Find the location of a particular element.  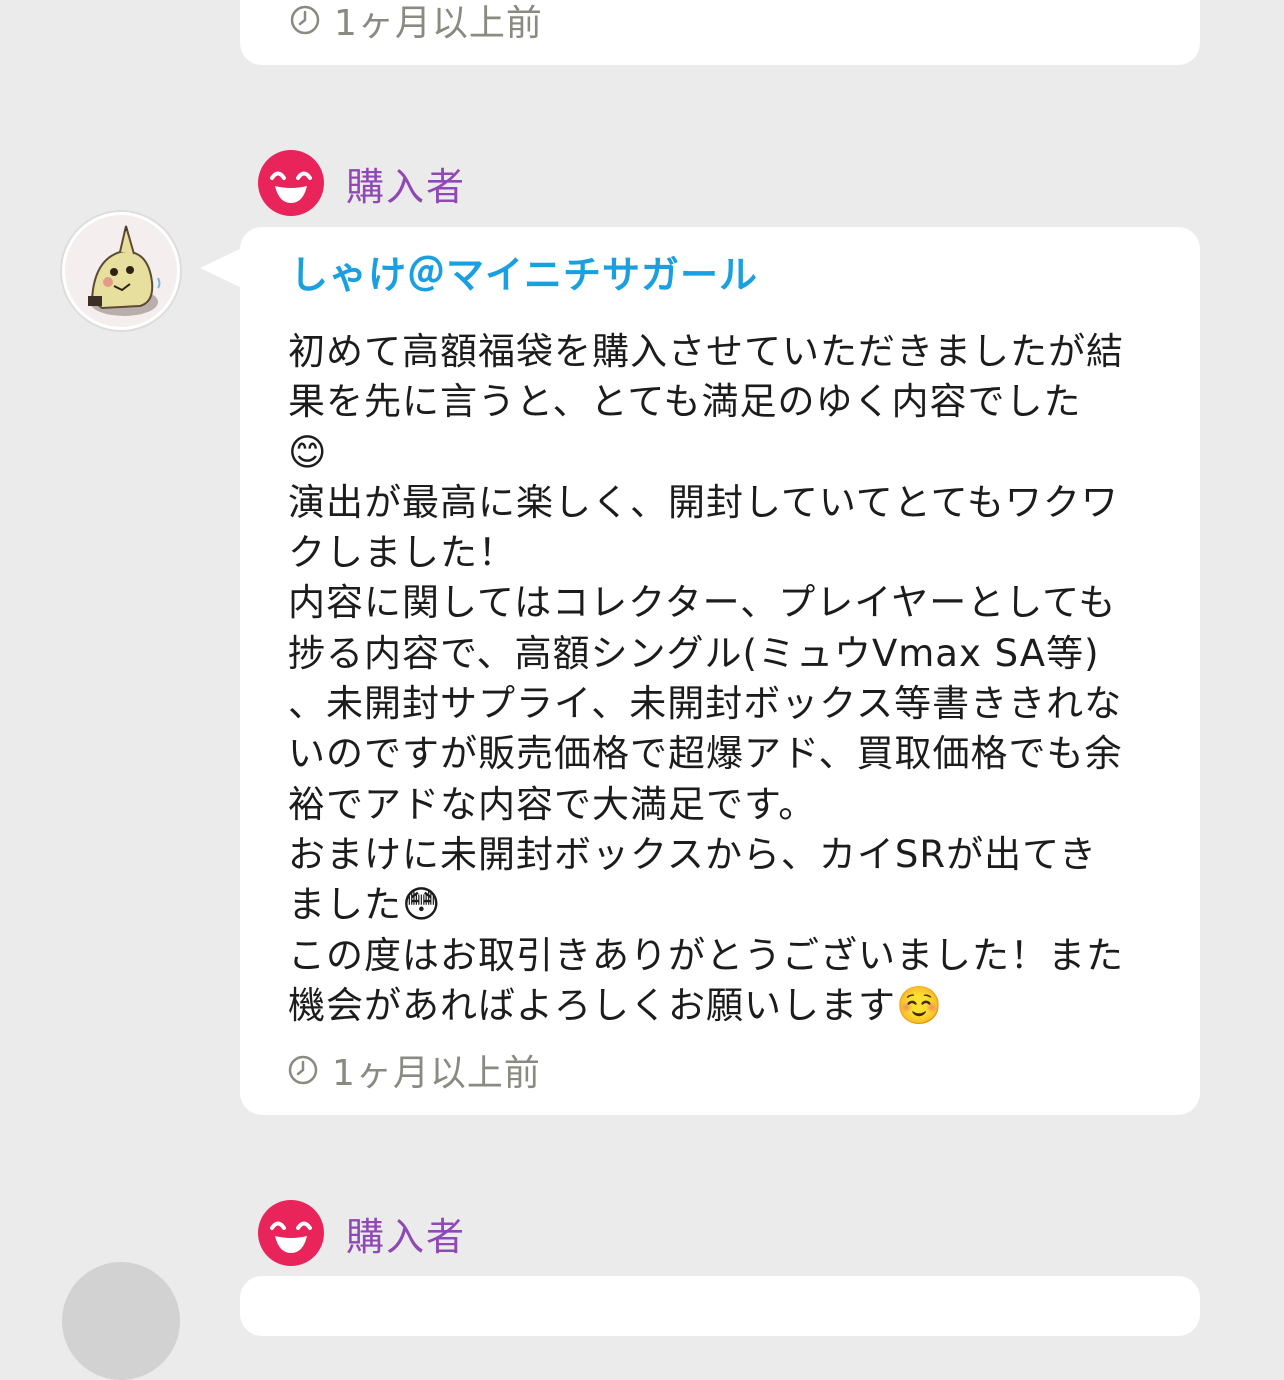

review-timestamp: 1ヶ月以上前 is located at coordinates (414, 1070).